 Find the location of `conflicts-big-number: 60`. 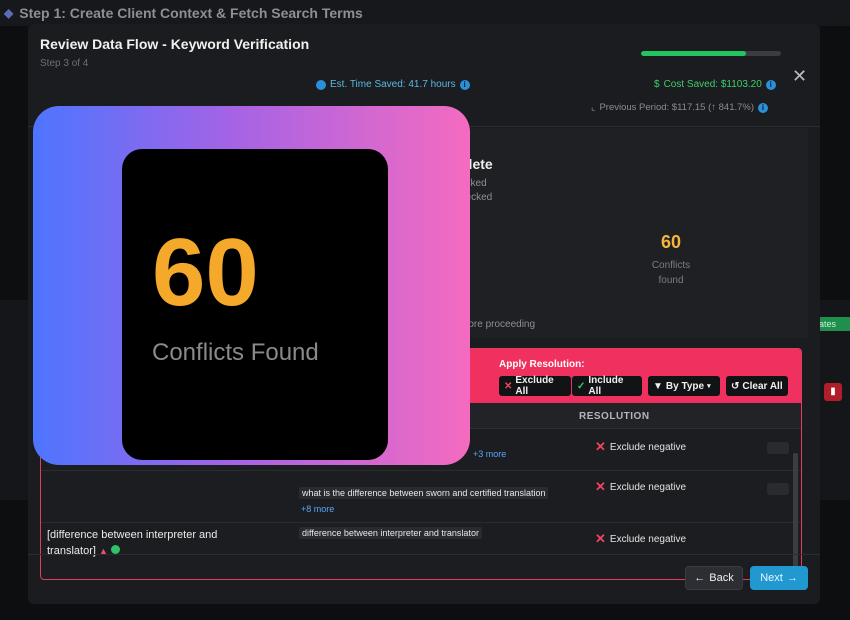

conflicts-big-number: 60 is located at coordinates (205, 272).